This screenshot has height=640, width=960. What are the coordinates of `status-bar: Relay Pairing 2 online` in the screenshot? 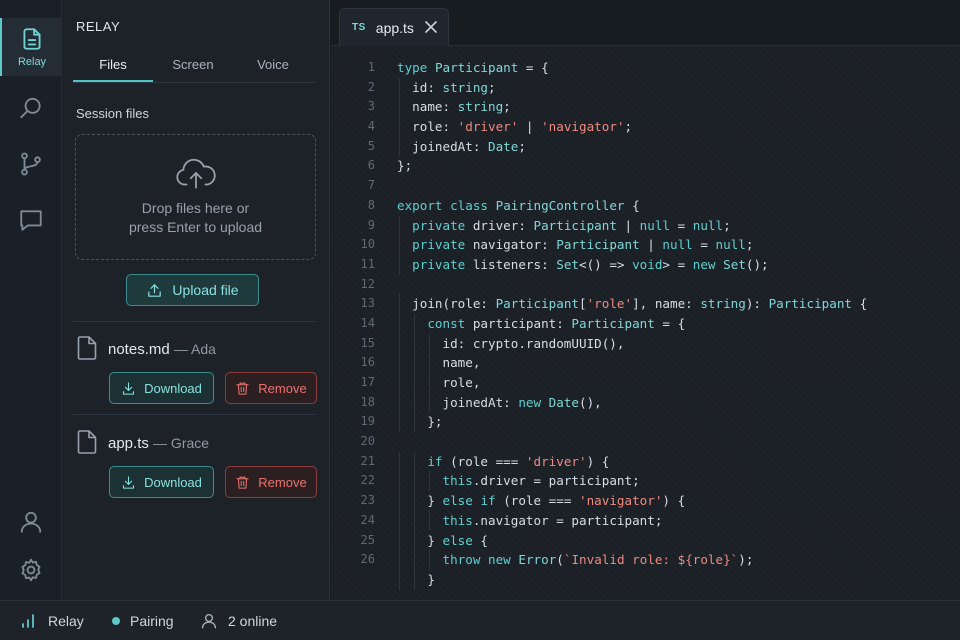 It's located at (480, 620).